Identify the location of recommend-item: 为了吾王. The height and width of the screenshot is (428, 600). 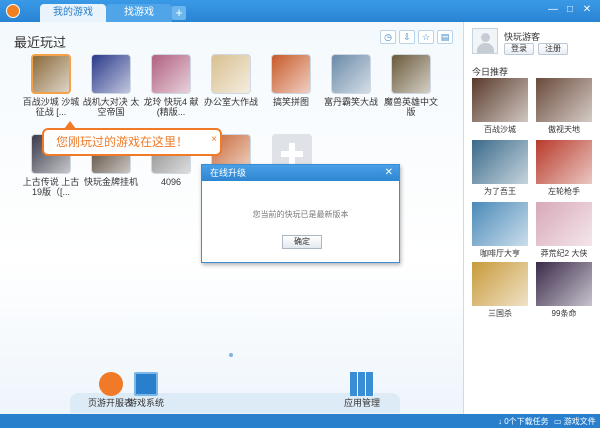
(500, 168).